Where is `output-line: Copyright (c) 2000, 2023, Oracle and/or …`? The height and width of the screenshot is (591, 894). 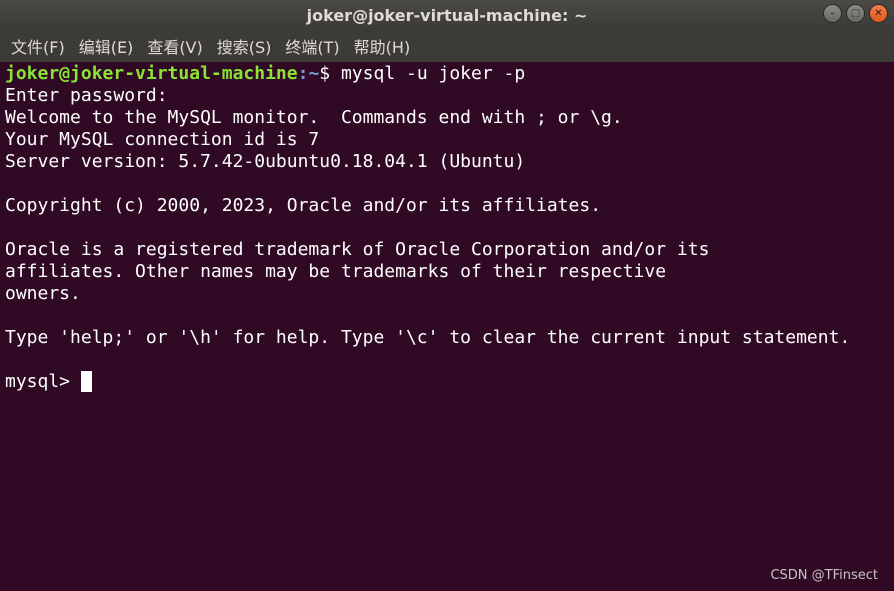
output-line: Copyright (c) 2000, 2023, Oracle and/or … is located at coordinates (303, 205).